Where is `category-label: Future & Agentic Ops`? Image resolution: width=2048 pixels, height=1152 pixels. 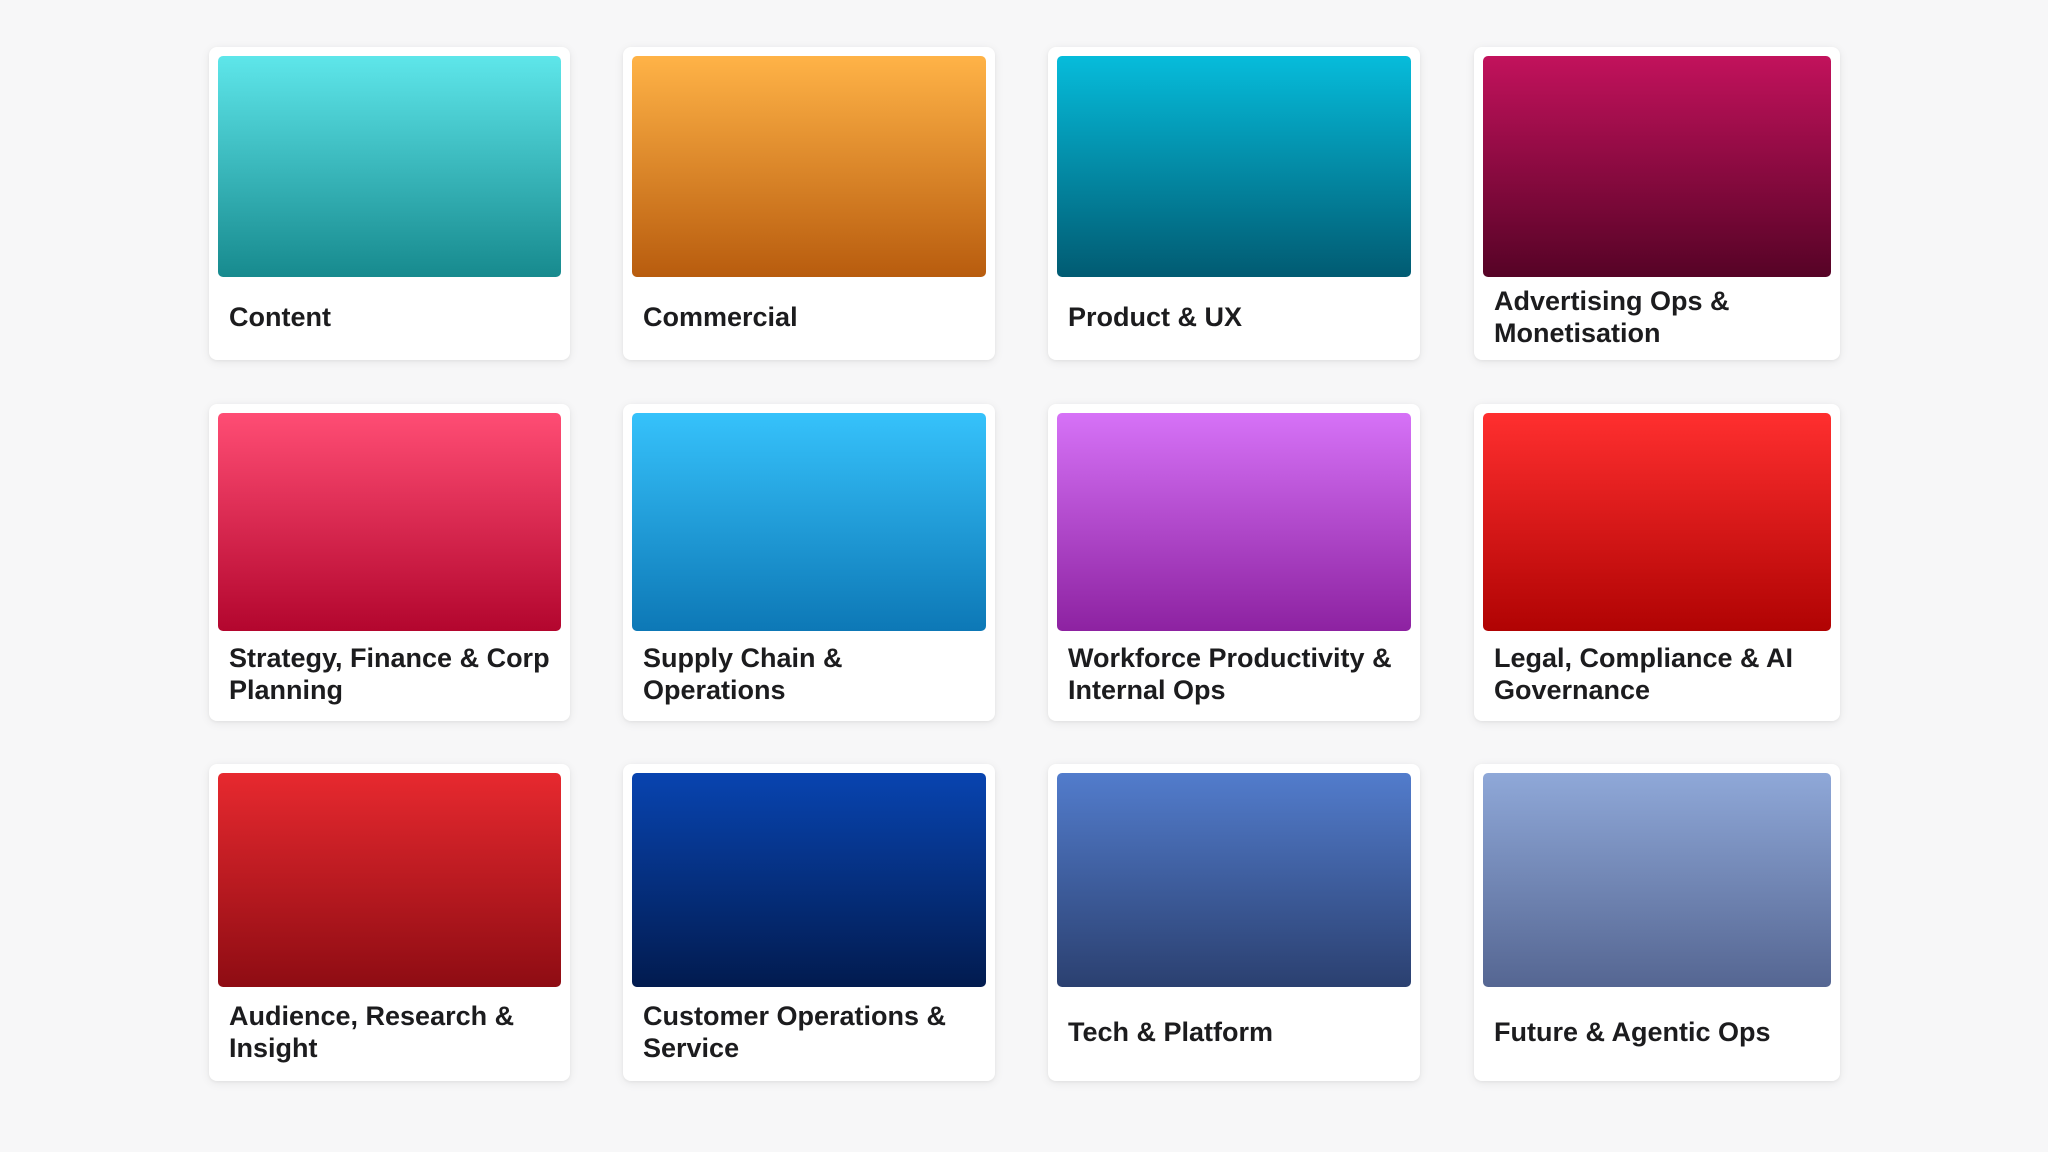 category-label: Future & Agentic Ops is located at coordinates (1632, 1032).